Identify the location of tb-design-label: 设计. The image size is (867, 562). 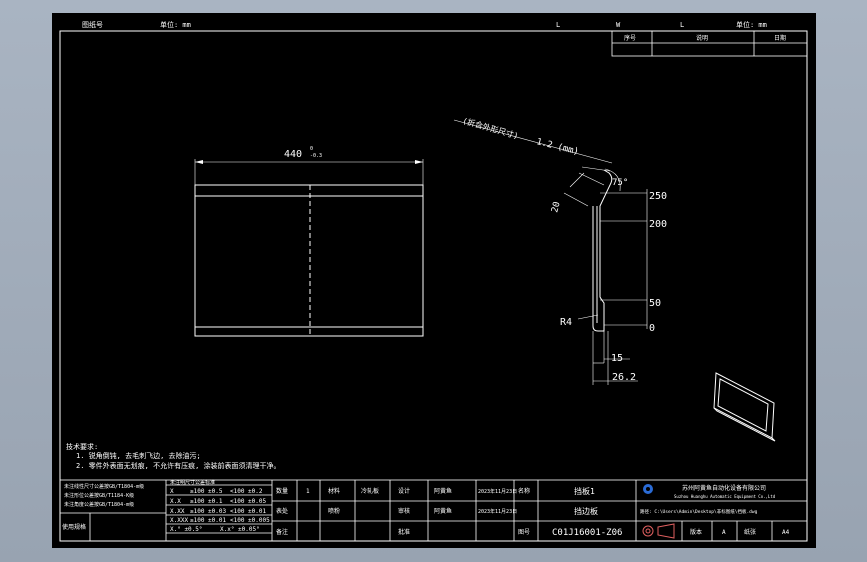
(404, 491).